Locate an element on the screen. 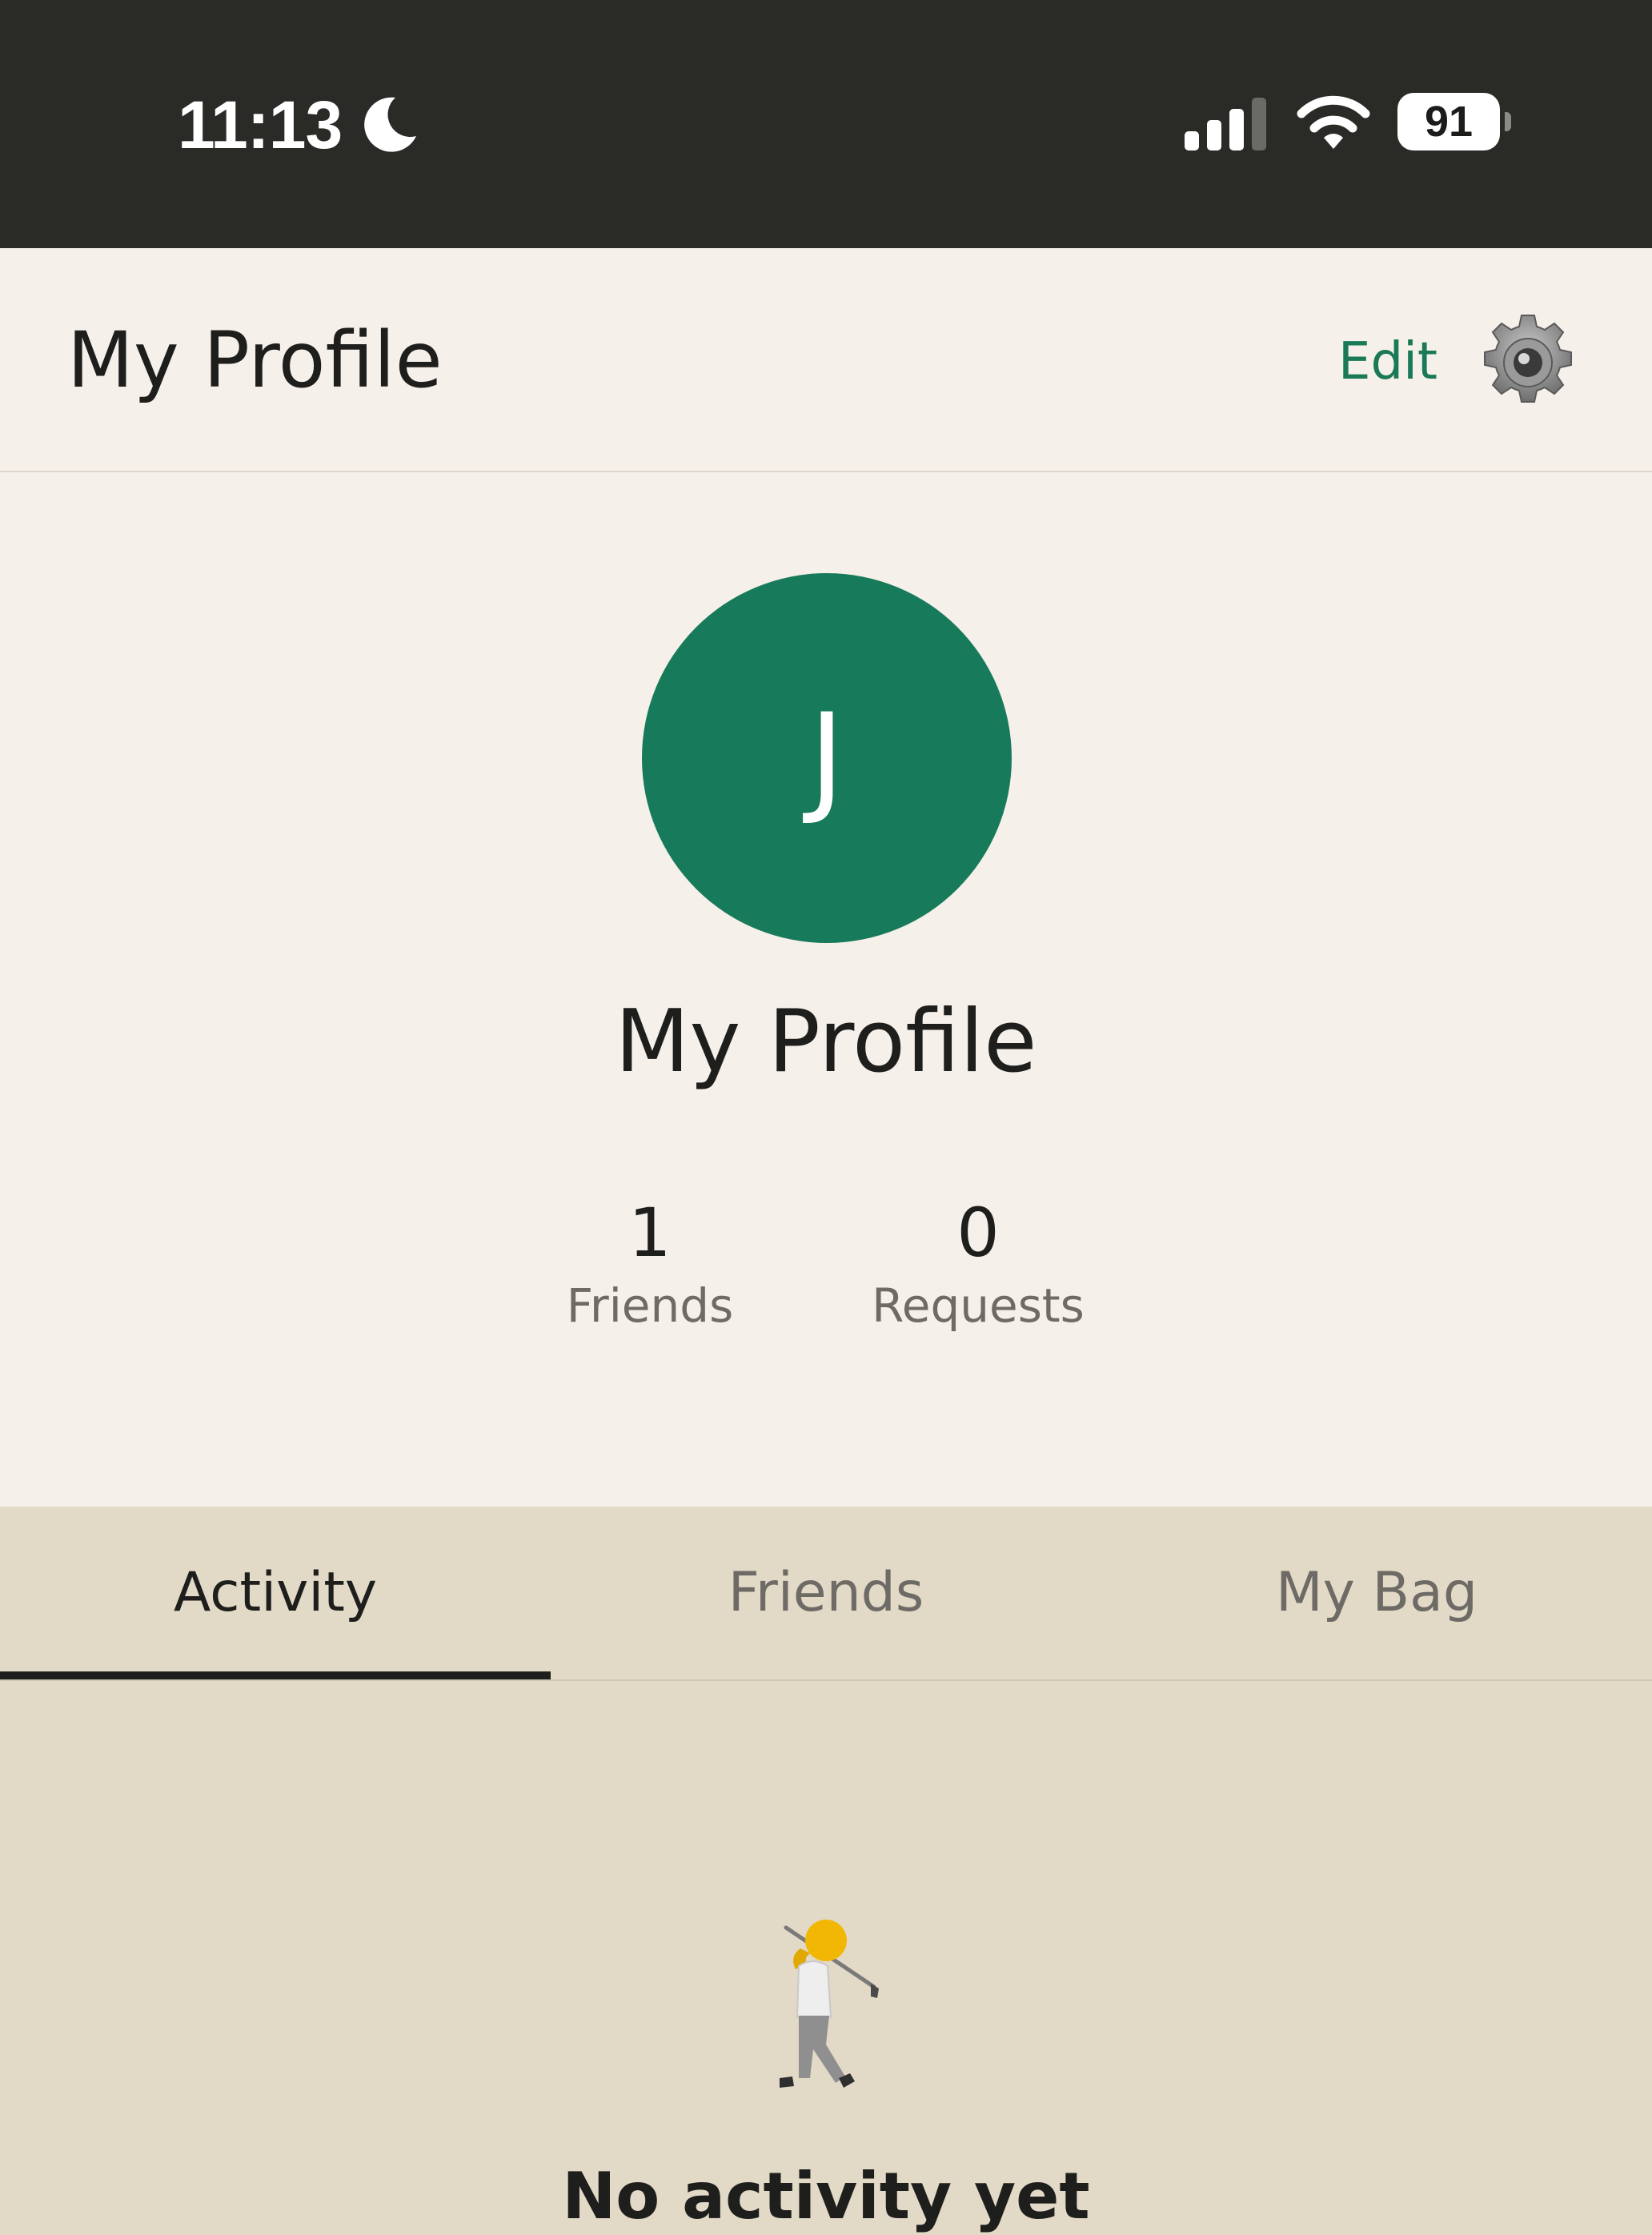 This screenshot has width=1652, height=2235. friends-label: Friends is located at coordinates (650, 1305).